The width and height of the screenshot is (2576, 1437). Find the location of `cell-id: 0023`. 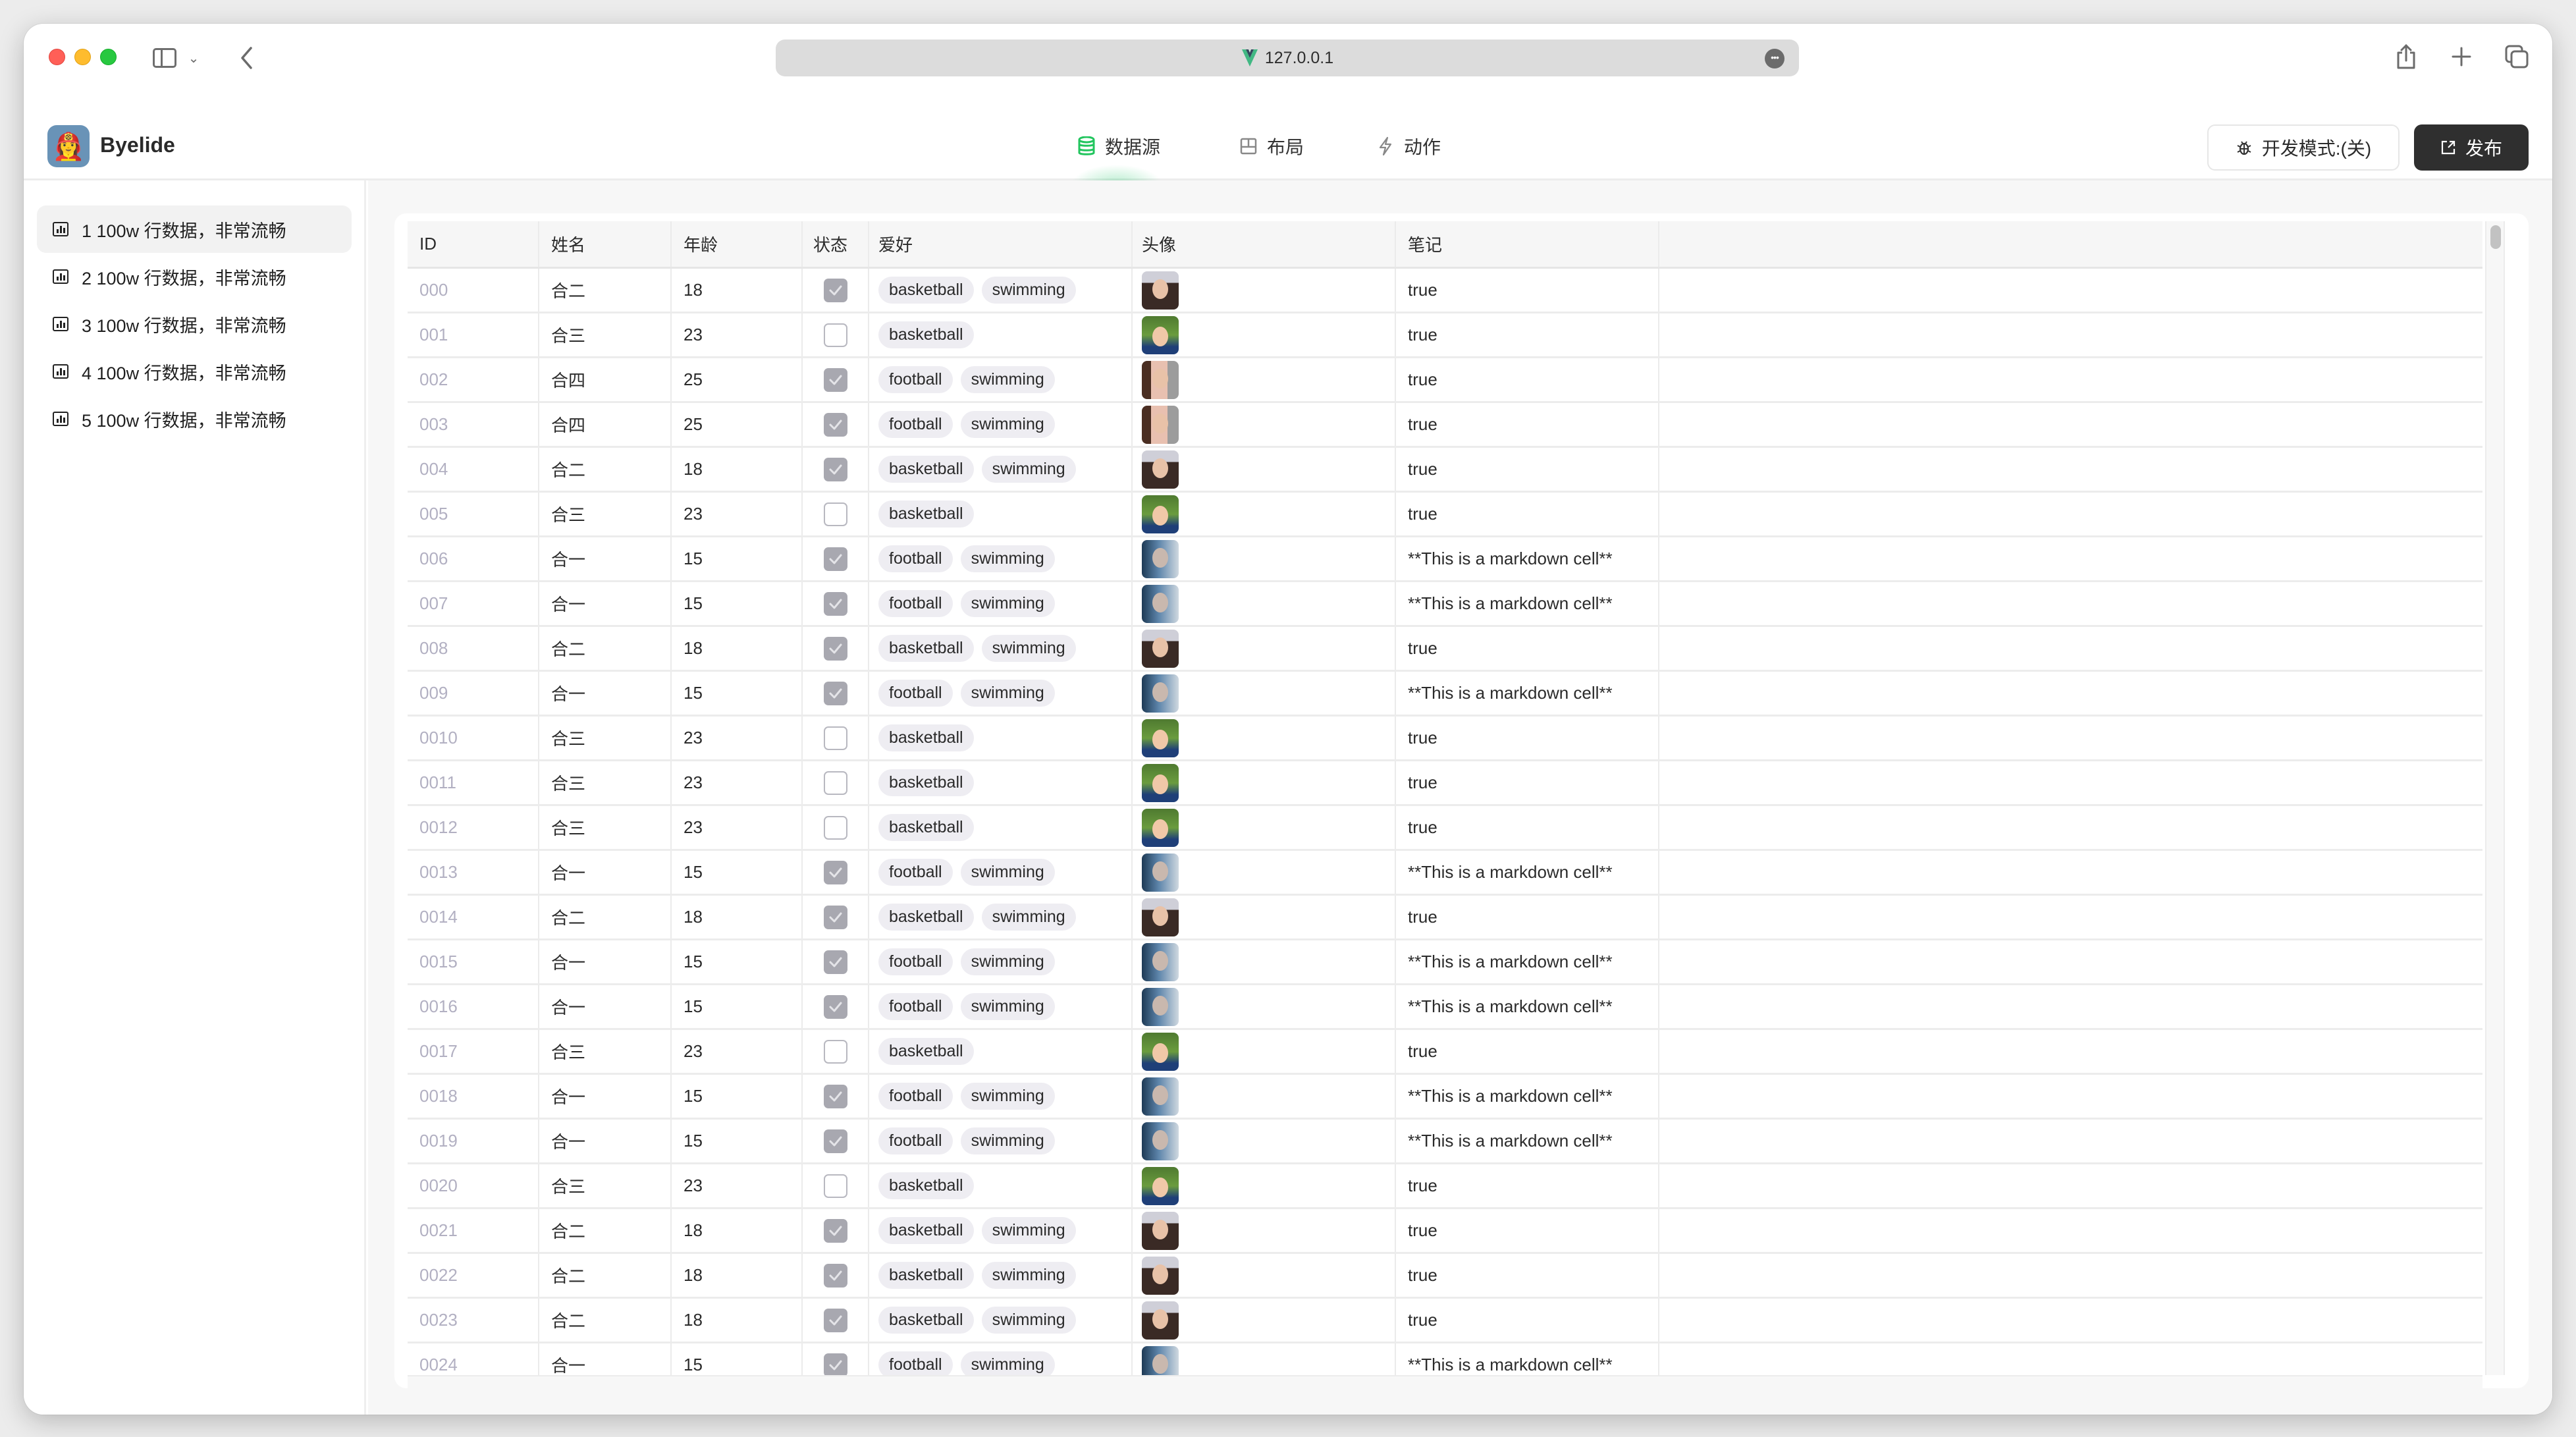

cell-id: 0023 is located at coordinates (473, 1320).